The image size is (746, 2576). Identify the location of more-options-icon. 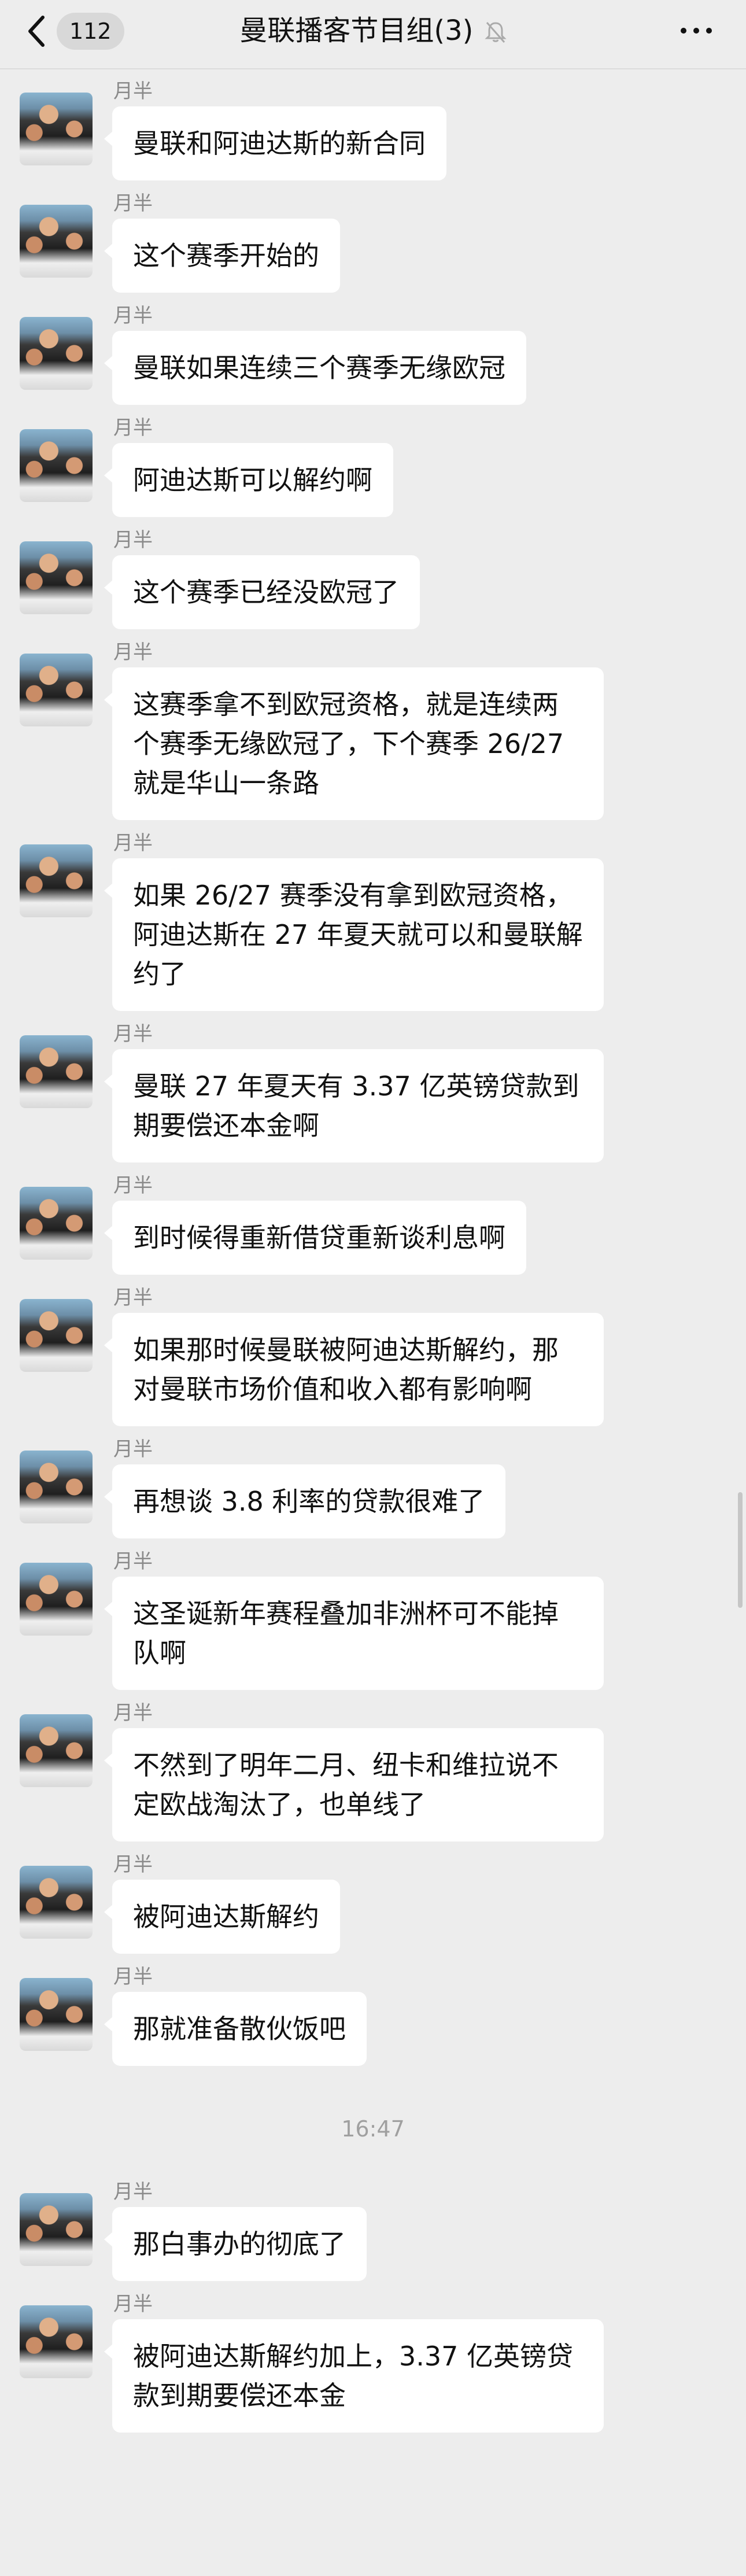
(696, 30).